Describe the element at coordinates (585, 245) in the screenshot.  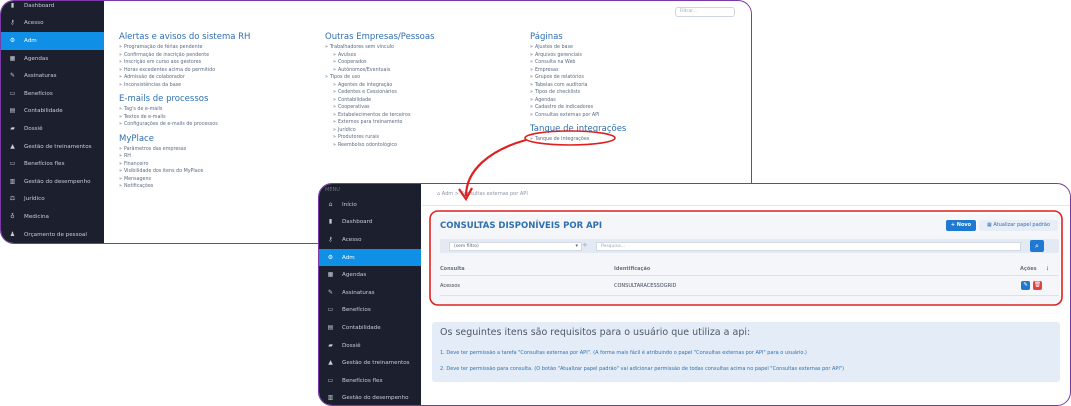
I see `add-filter-icon: +` at that location.